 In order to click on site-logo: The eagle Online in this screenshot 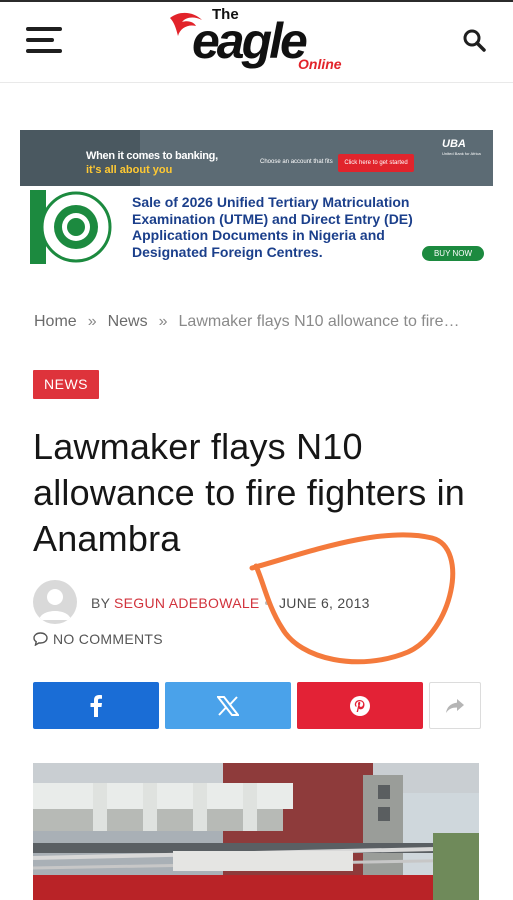, I will do `click(258, 39)`.